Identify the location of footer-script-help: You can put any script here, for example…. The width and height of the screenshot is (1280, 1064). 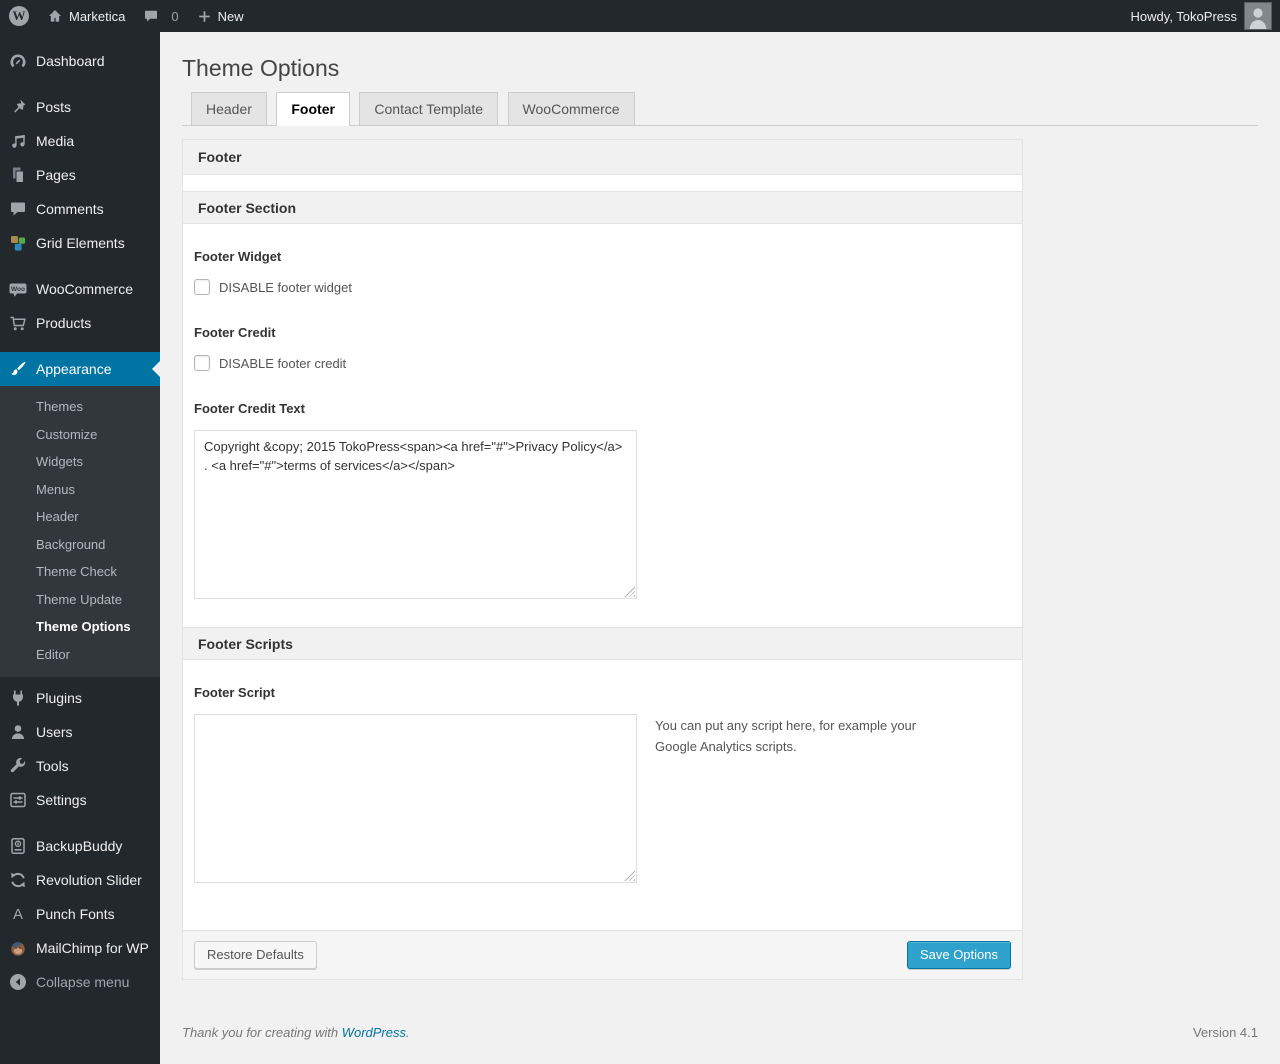
(786, 736).